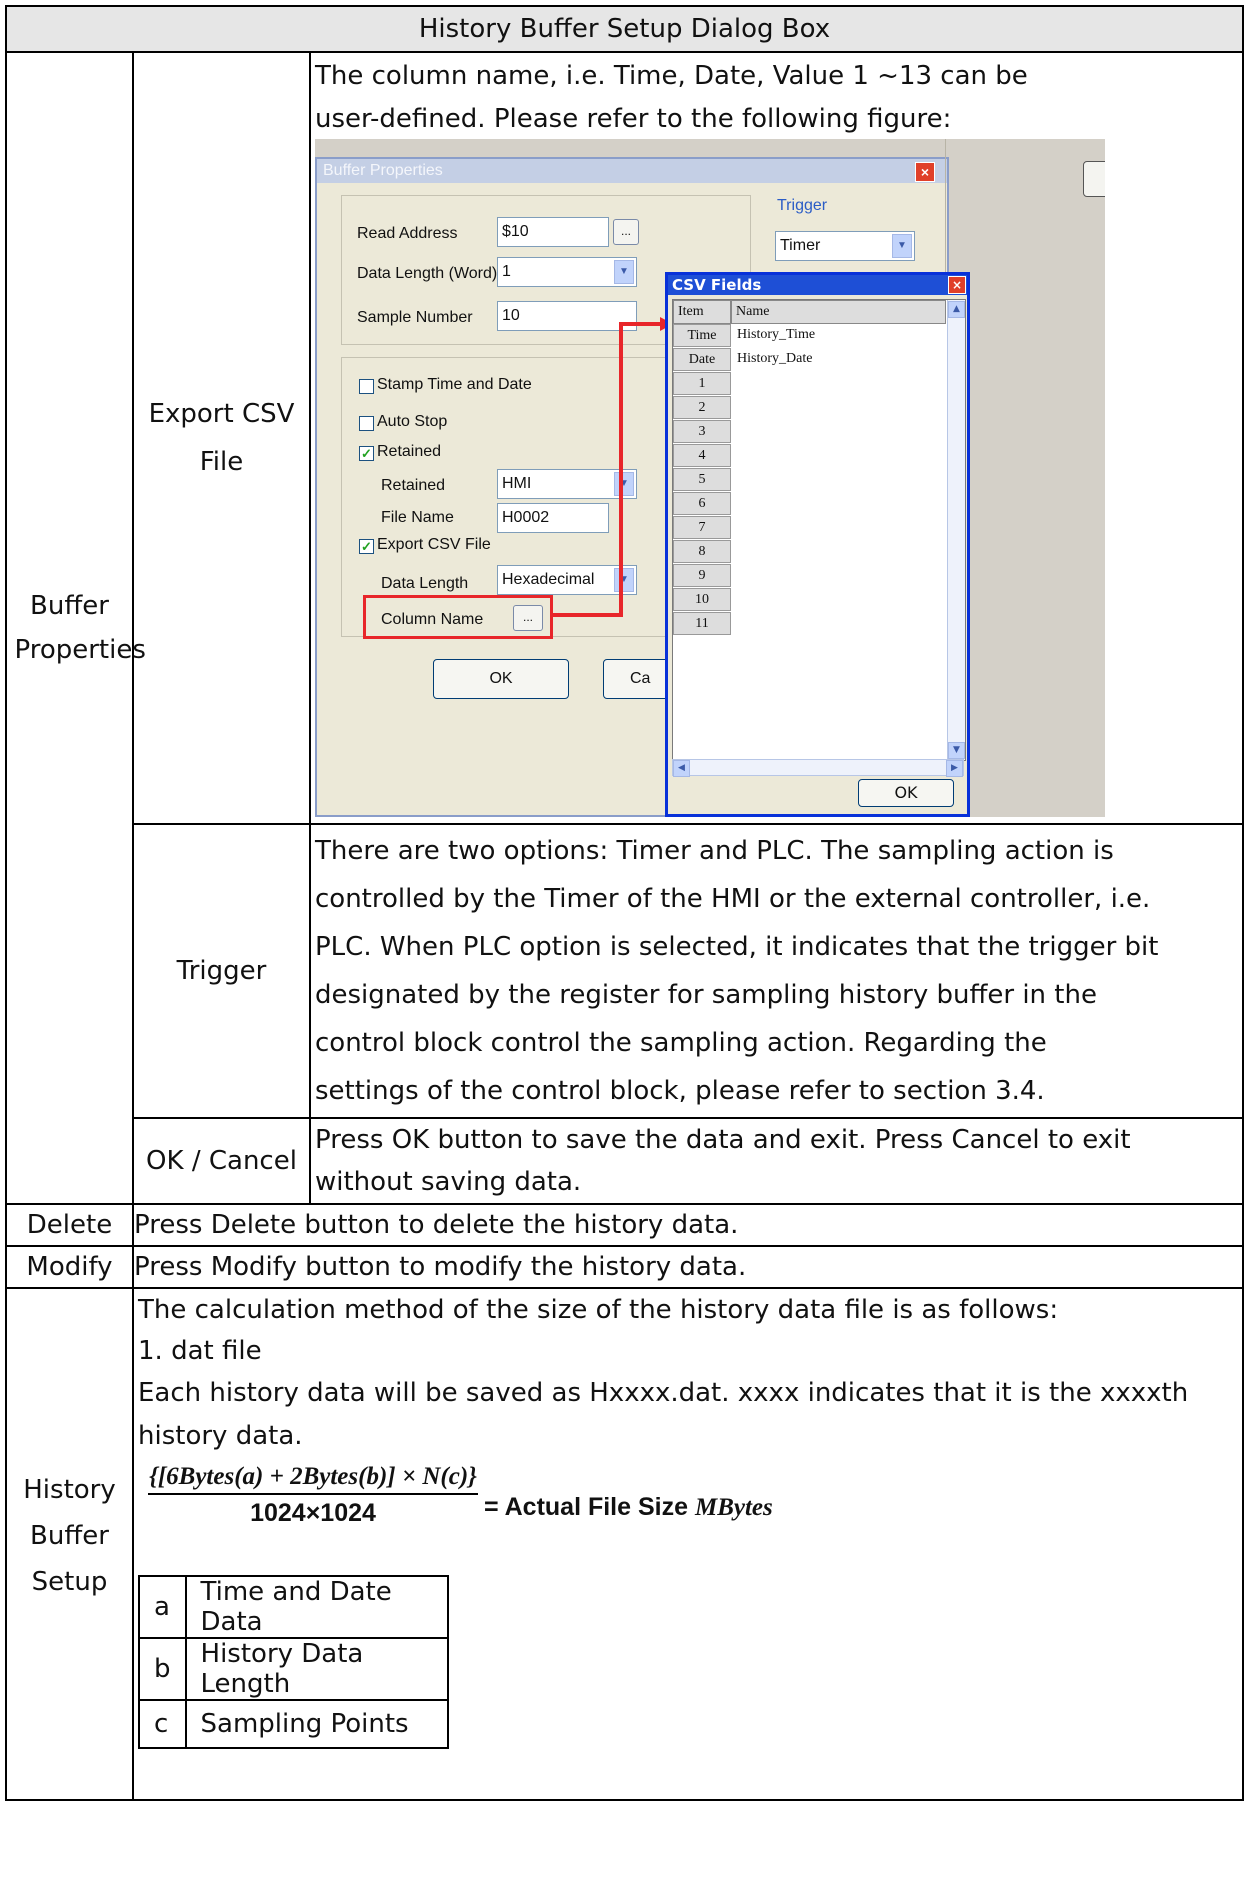 The width and height of the screenshot is (1248, 1903). I want to click on scroll-right-icon: ▶, so click(954, 768).